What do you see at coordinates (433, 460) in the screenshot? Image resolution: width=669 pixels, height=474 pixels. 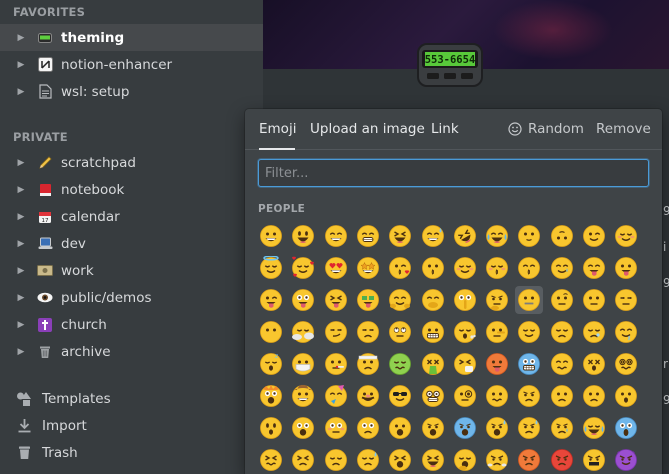 I see `emoji-tired` at bounding box center [433, 460].